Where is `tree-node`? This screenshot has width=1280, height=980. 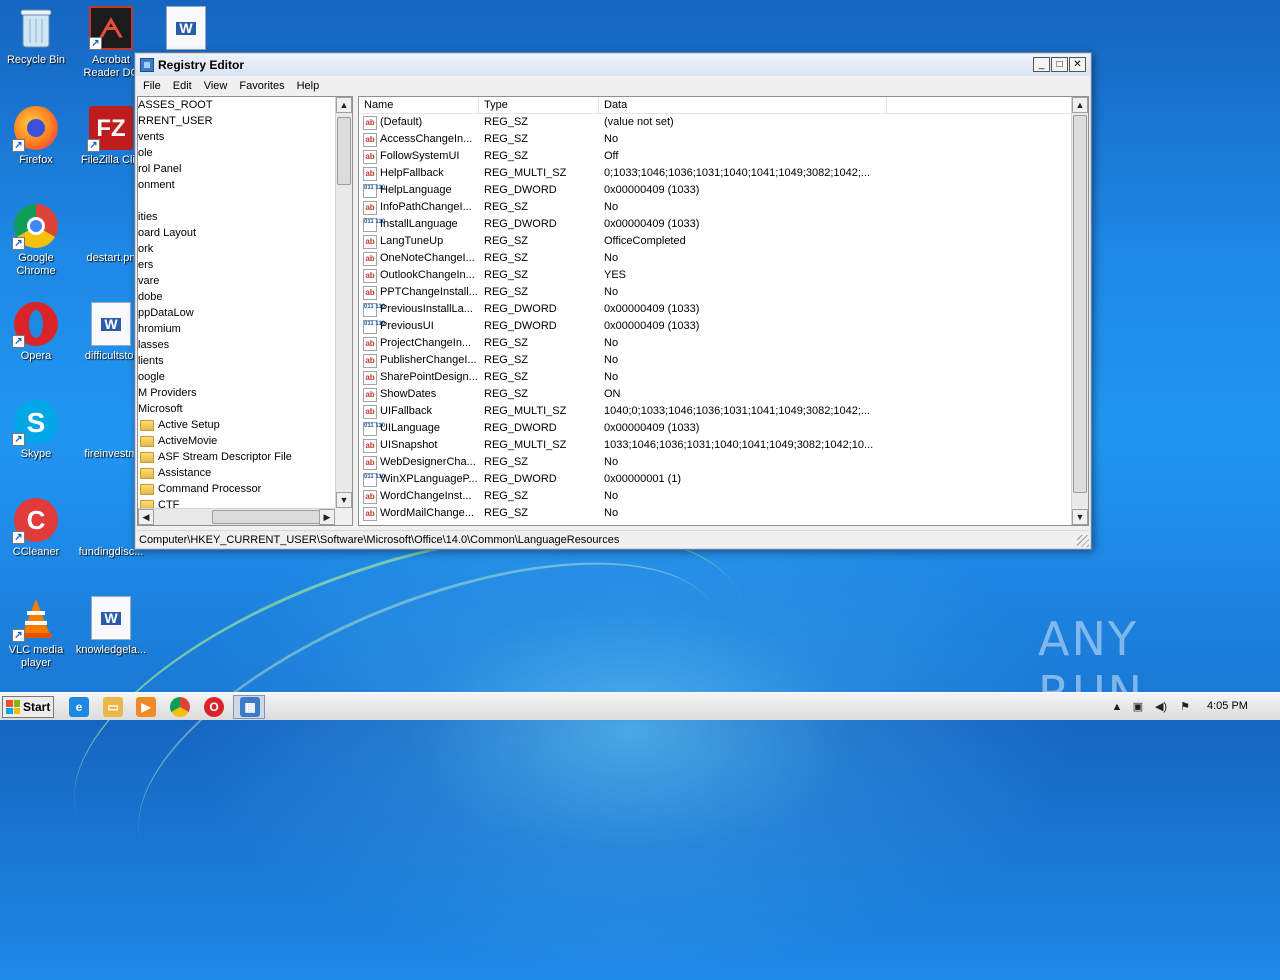 tree-node is located at coordinates (245, 201).